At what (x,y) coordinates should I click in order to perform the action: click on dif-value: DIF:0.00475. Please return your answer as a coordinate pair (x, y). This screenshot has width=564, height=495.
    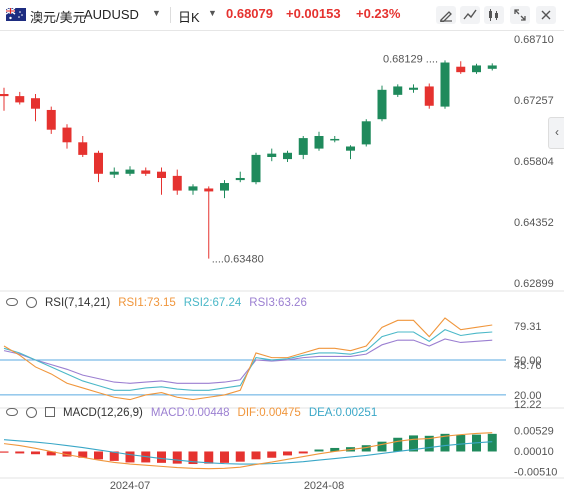
    Looking at the image, I should click on (269, 413).